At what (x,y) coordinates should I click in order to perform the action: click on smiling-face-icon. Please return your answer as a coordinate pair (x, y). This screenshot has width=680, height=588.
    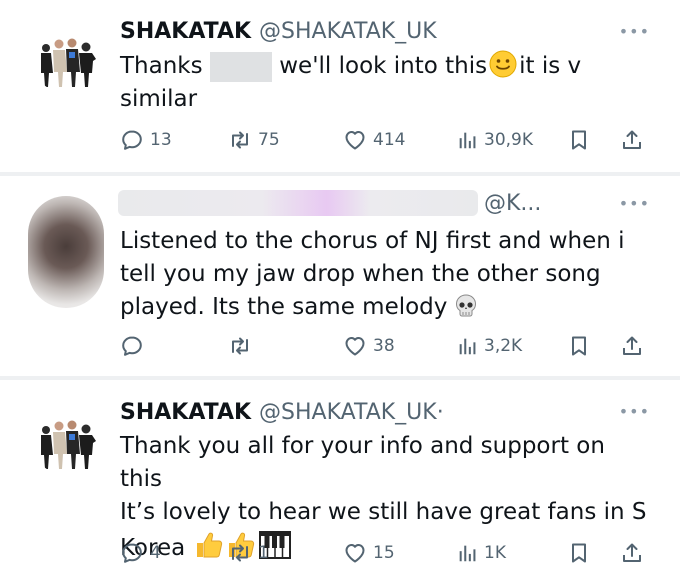
    Looking at the image, I should click on (503, 64).